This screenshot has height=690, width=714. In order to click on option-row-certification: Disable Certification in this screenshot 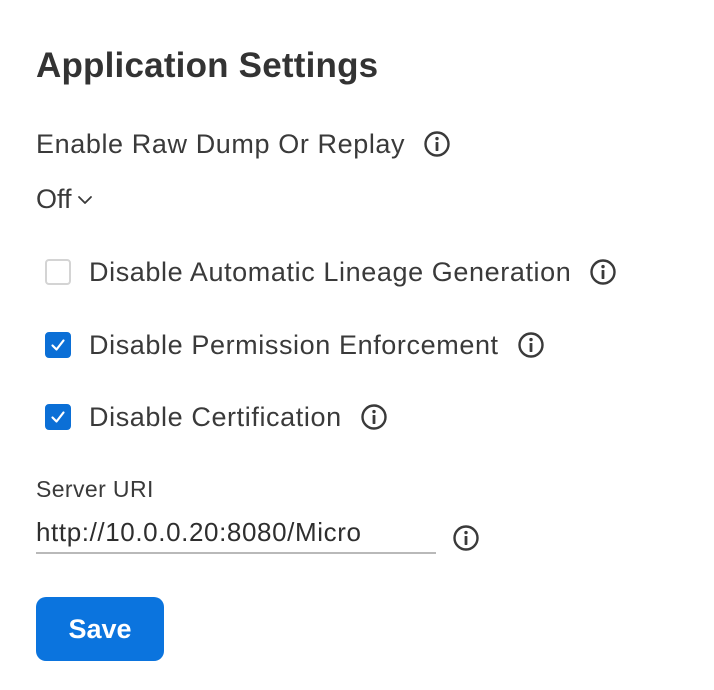, I will do `click(216, 417)`.